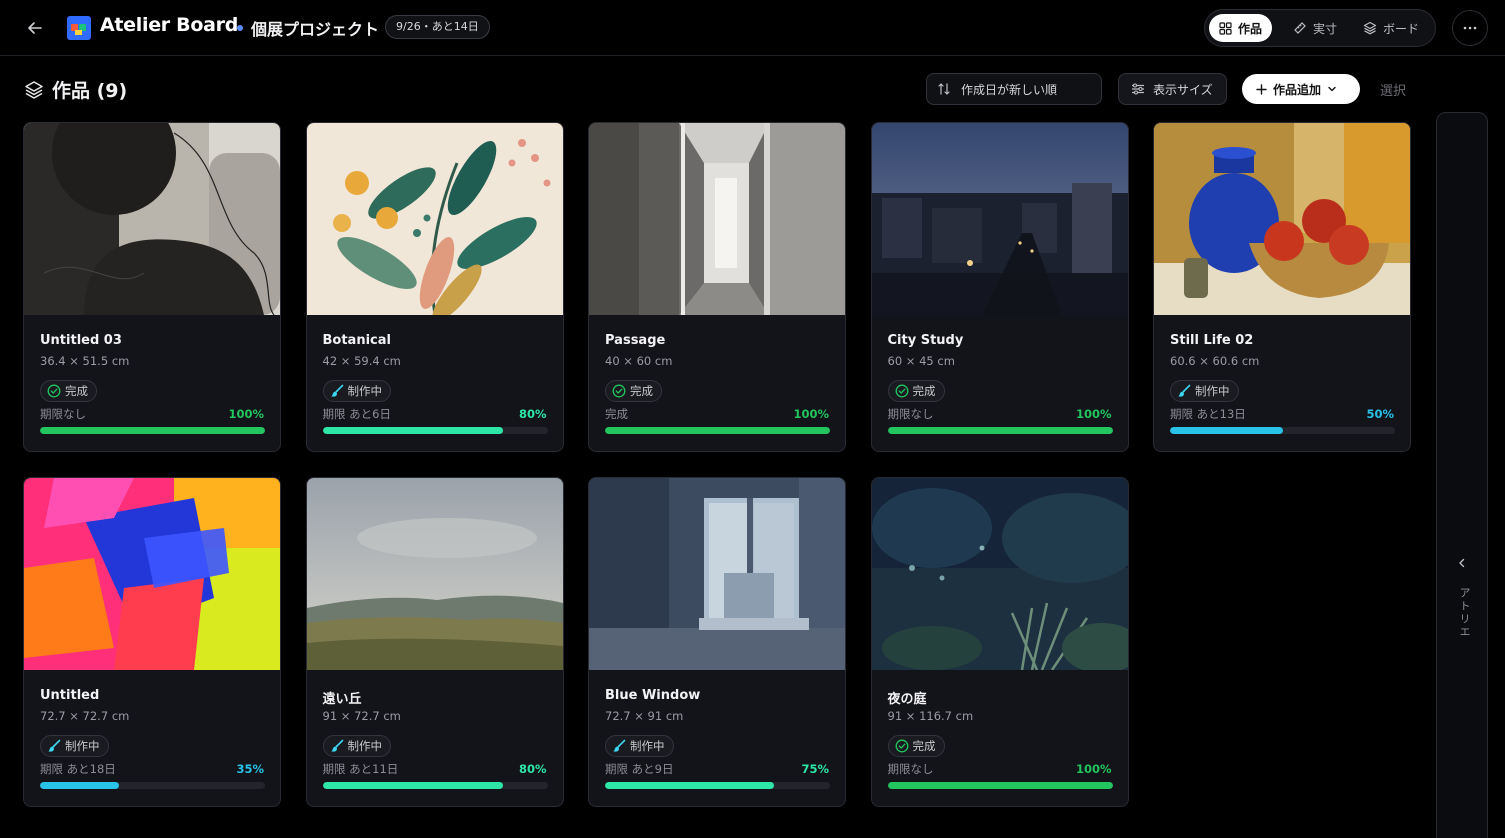  Describe the element at coordinates (1393, 89) in the screenshot. I see `select-button: 選択` at that location.